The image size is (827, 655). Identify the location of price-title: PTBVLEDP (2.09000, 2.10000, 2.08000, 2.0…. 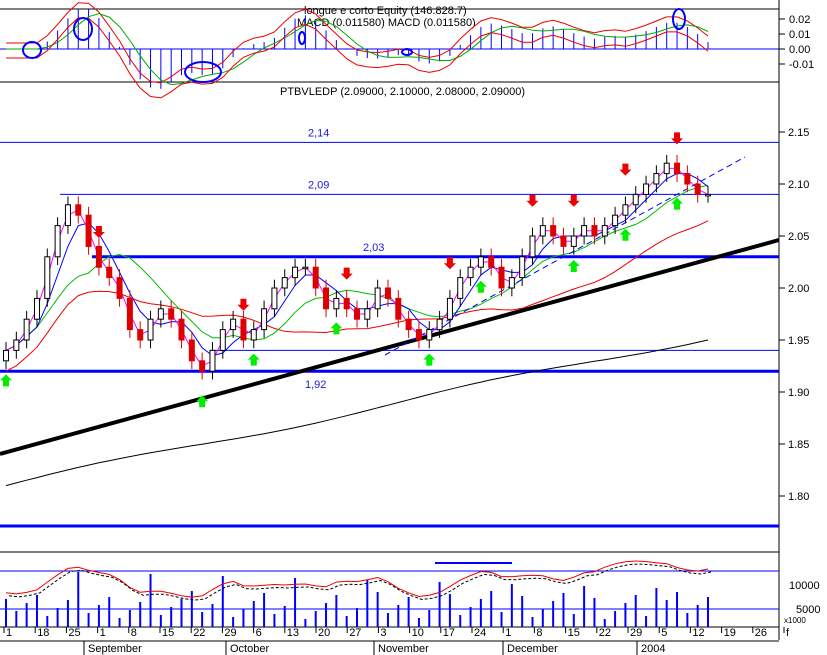
(402, 92).